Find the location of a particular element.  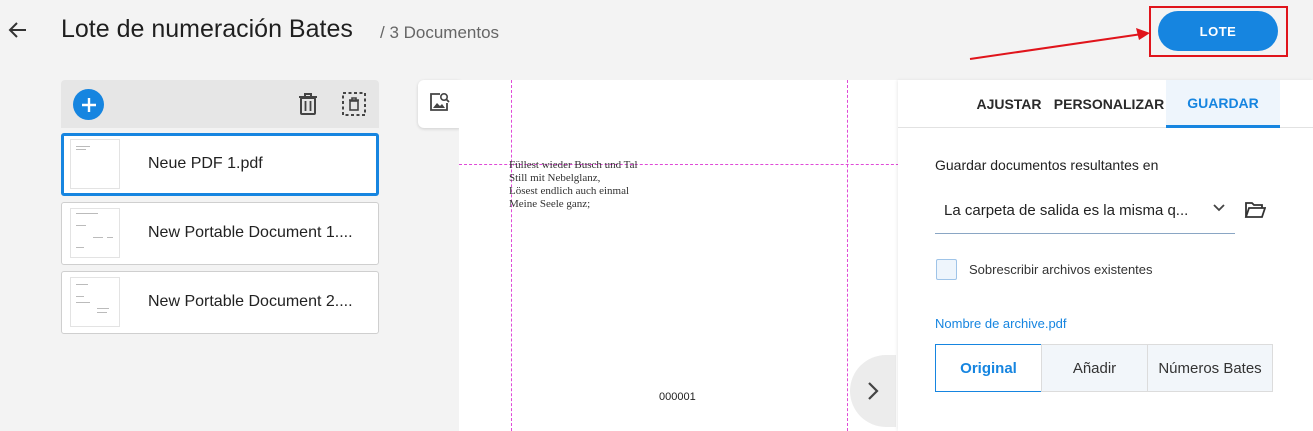

tab-label: PERSONALIZAR is located at coordinates (1109, 104).